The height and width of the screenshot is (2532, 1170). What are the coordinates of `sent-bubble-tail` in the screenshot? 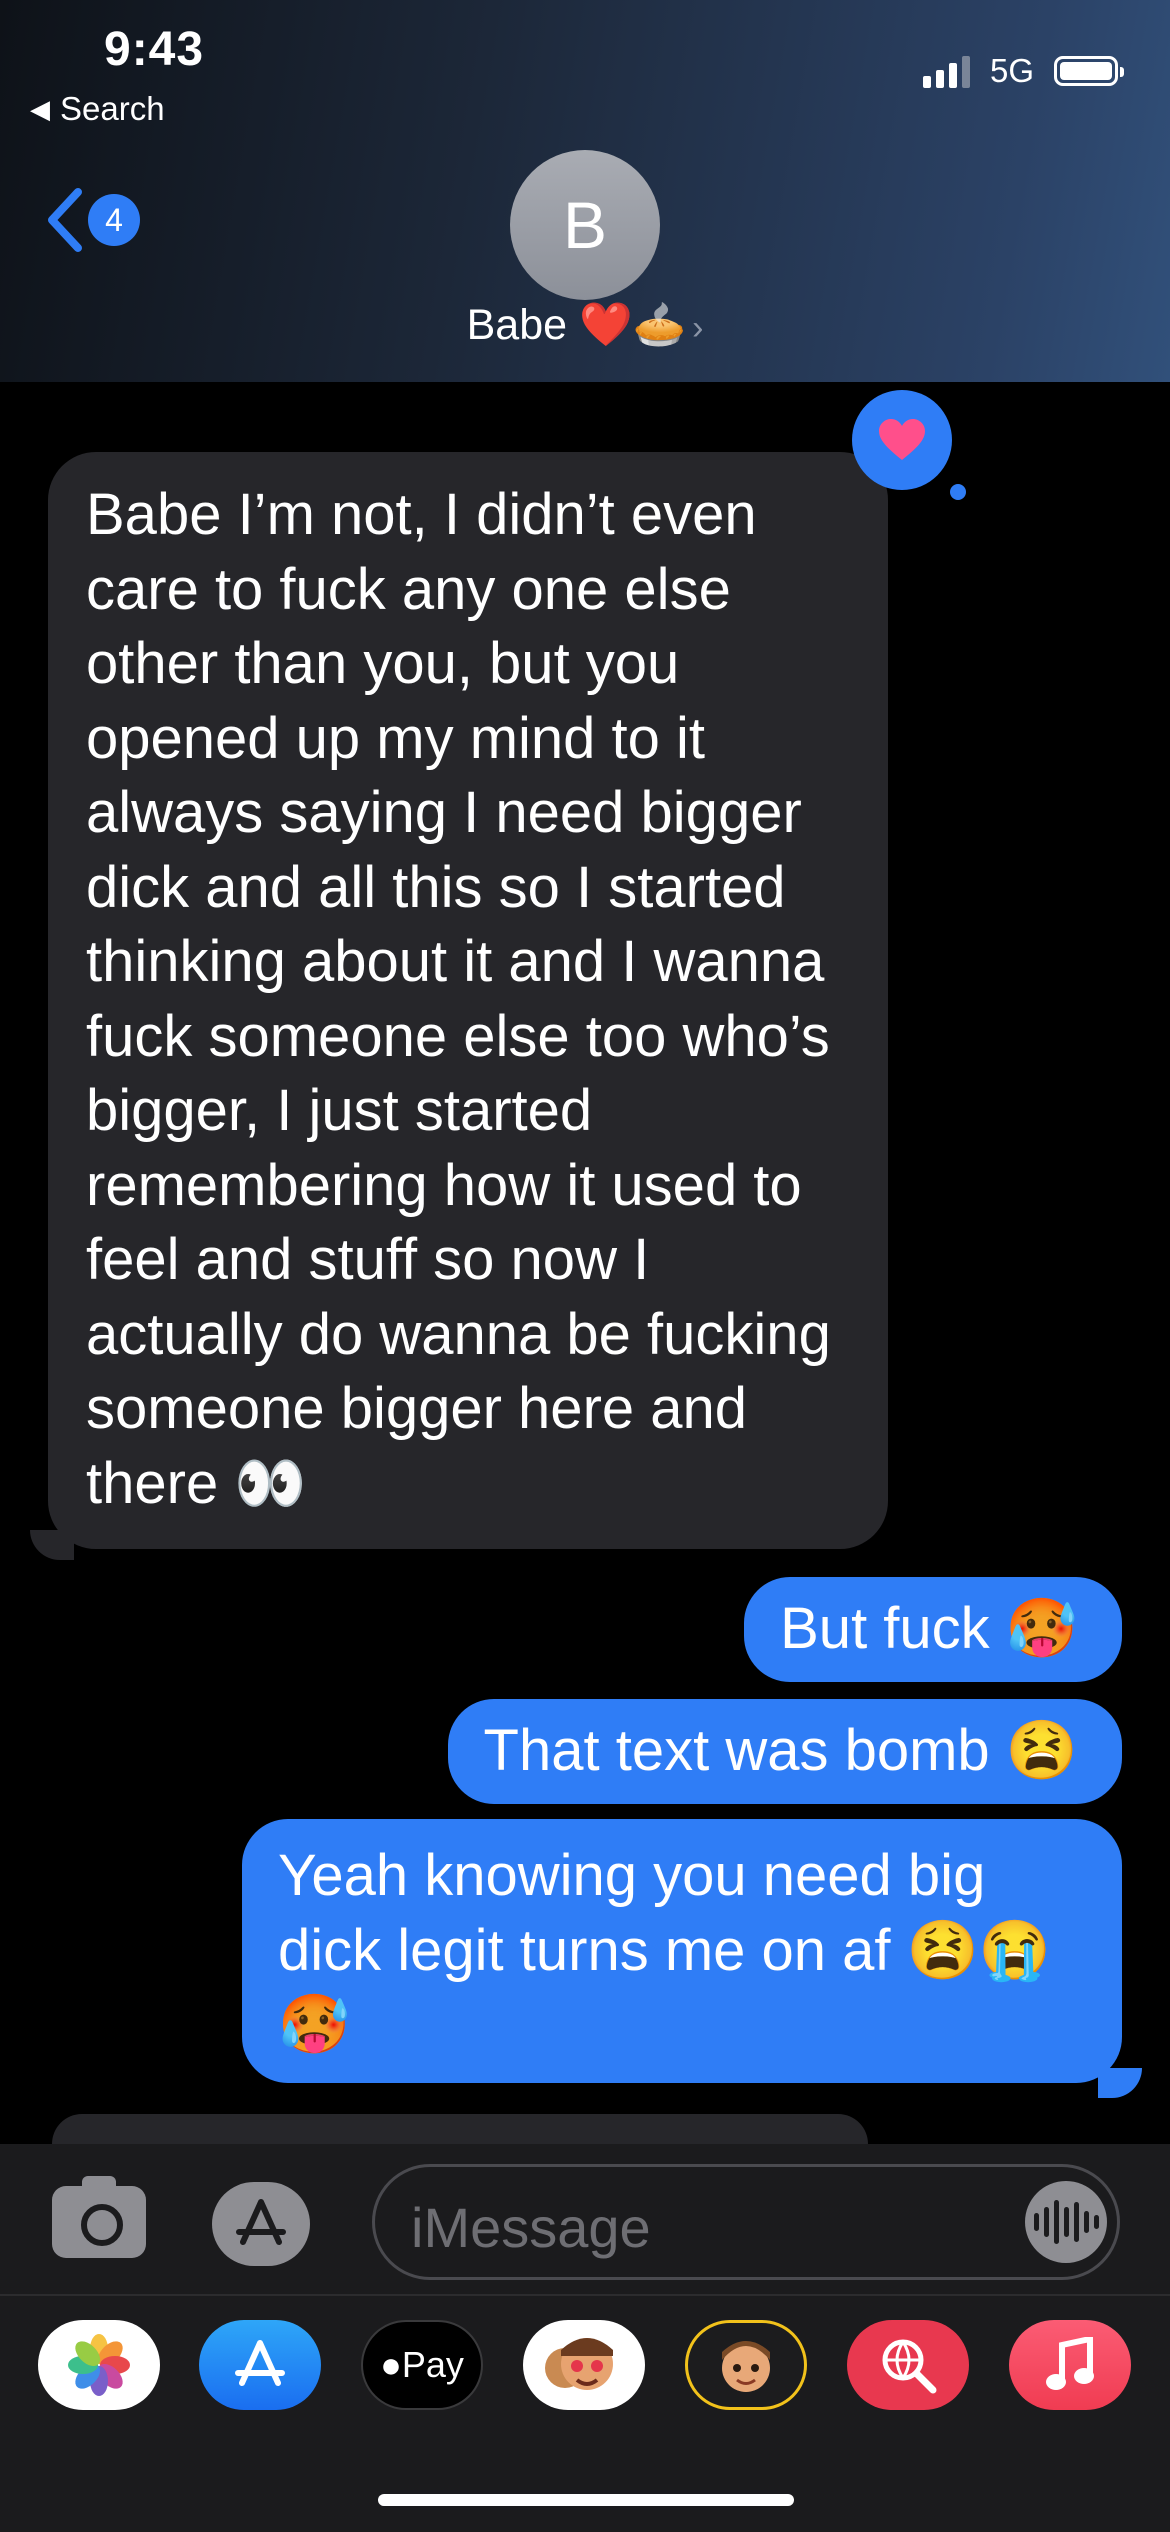 It's located at (1120, 2083).